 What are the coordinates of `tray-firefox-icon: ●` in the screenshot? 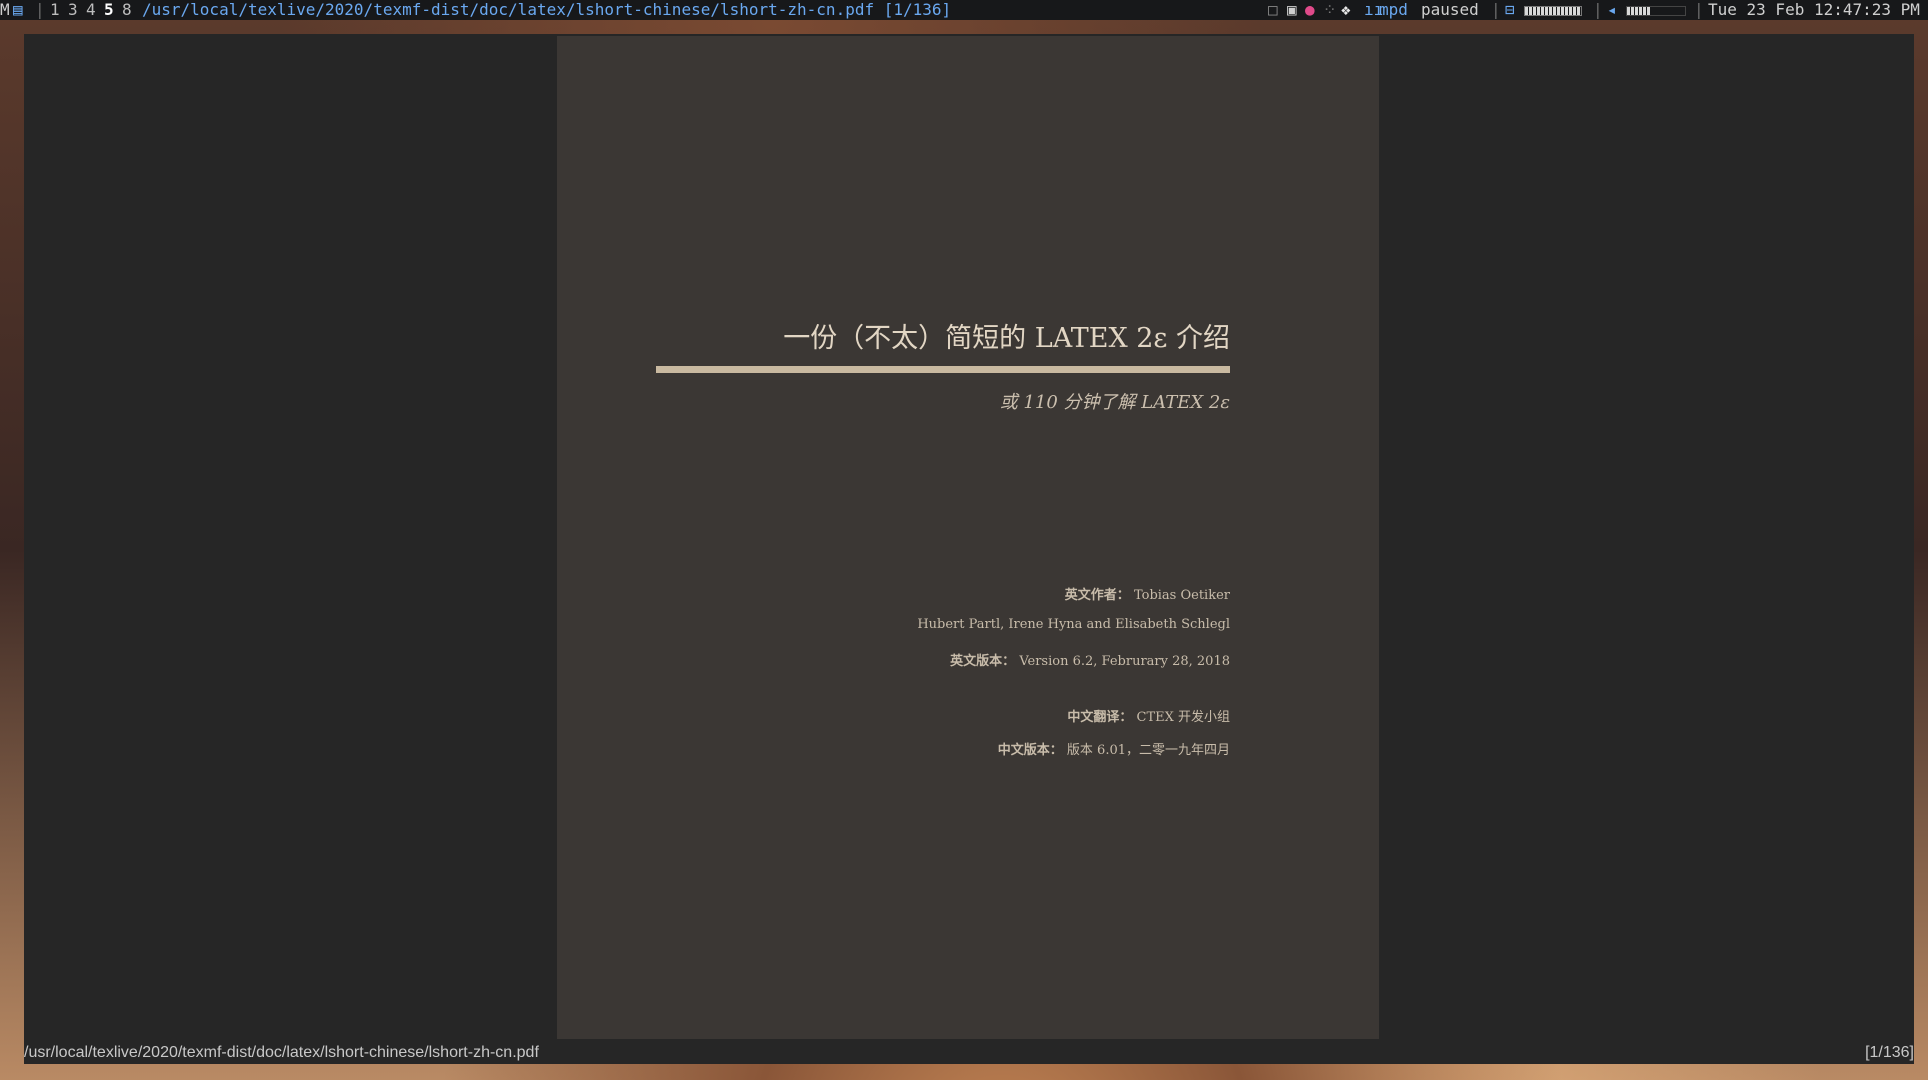 It's located at (1310, 10).